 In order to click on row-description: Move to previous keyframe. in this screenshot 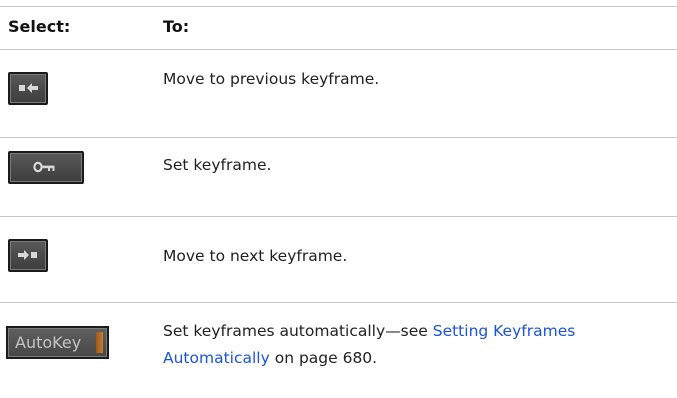, I will do `click(271, 79)`.